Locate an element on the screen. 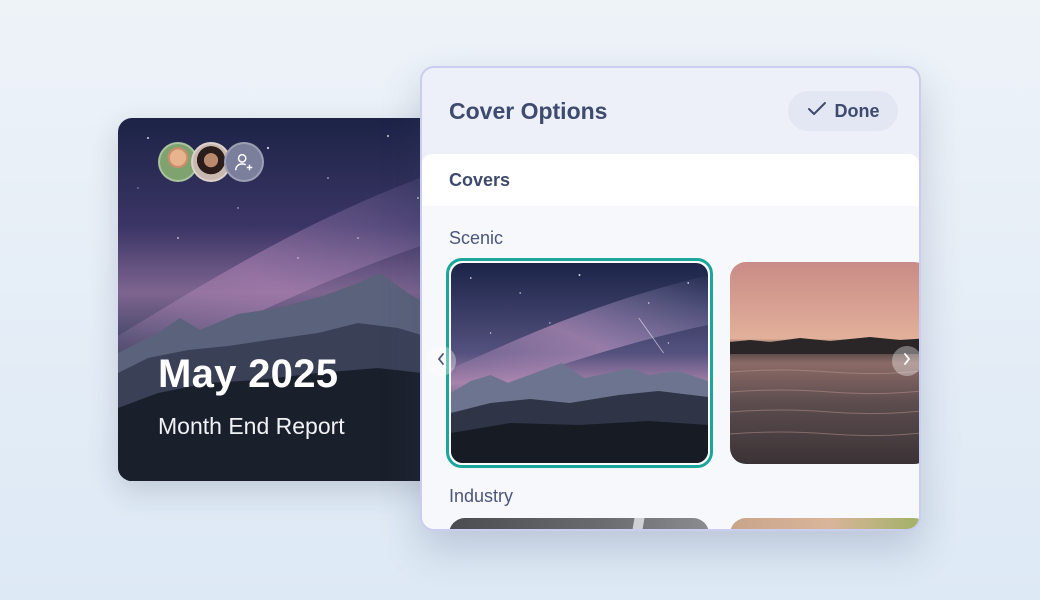 The width and height of the screenshot is (1040, 600). report-title: May 2025 is located at coordinates (248, 374).